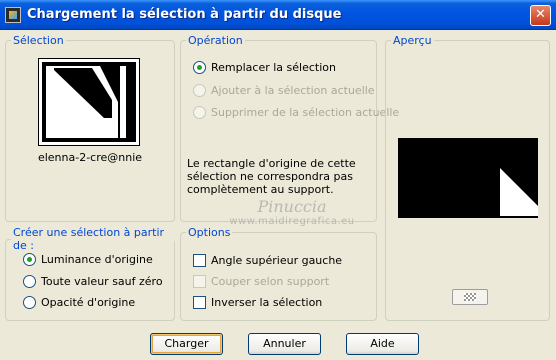  Describe the element at coordinates (293, 90) in the screenshot. I see `radio-label: Ajouter à la sélection actuelle` at that location.